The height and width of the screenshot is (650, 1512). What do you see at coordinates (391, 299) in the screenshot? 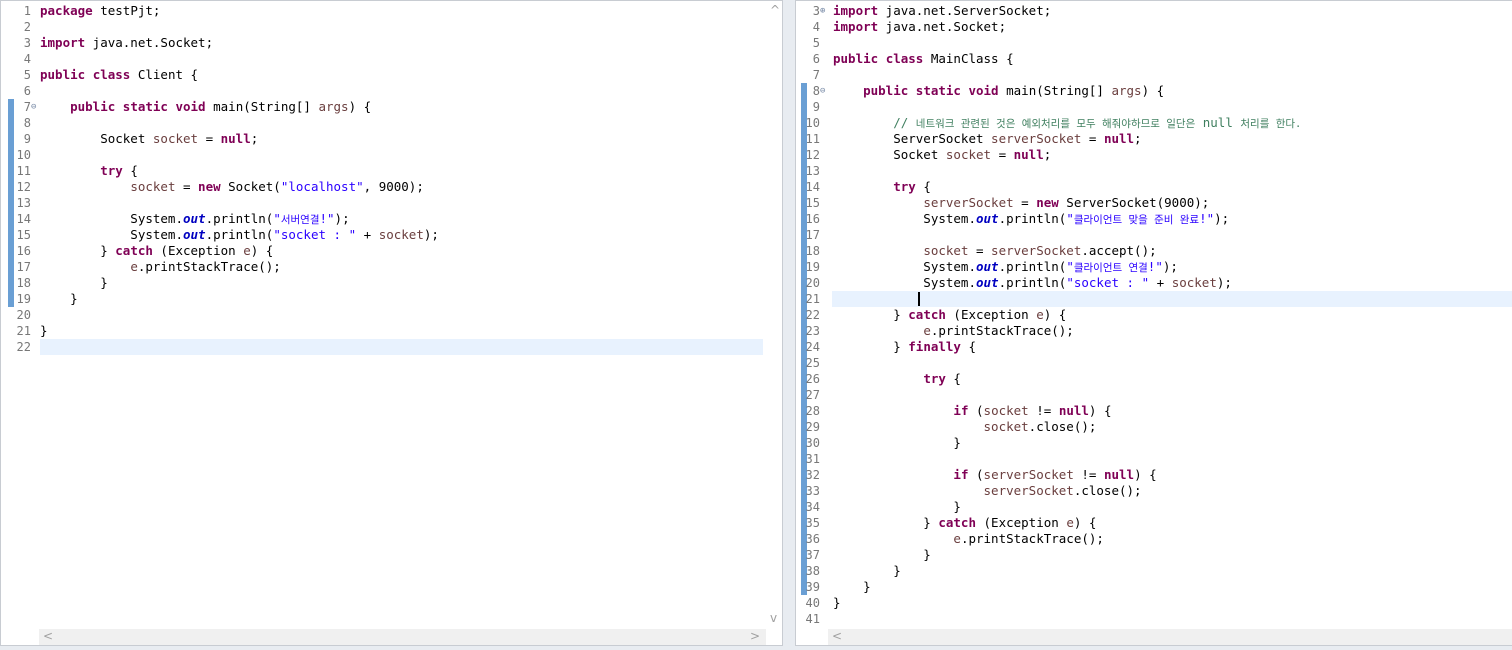
I see `code-line: 19 }` at bounding box center [391, 299].